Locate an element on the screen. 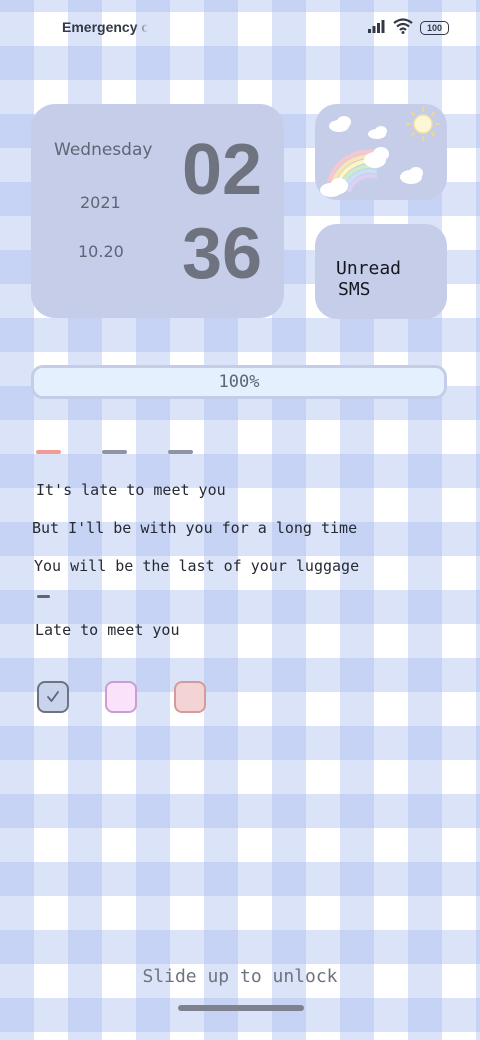 The height and width of the screenshot is (1040, 480). lyric-line-4: Late to meet you is located at coordinates (107, 630).